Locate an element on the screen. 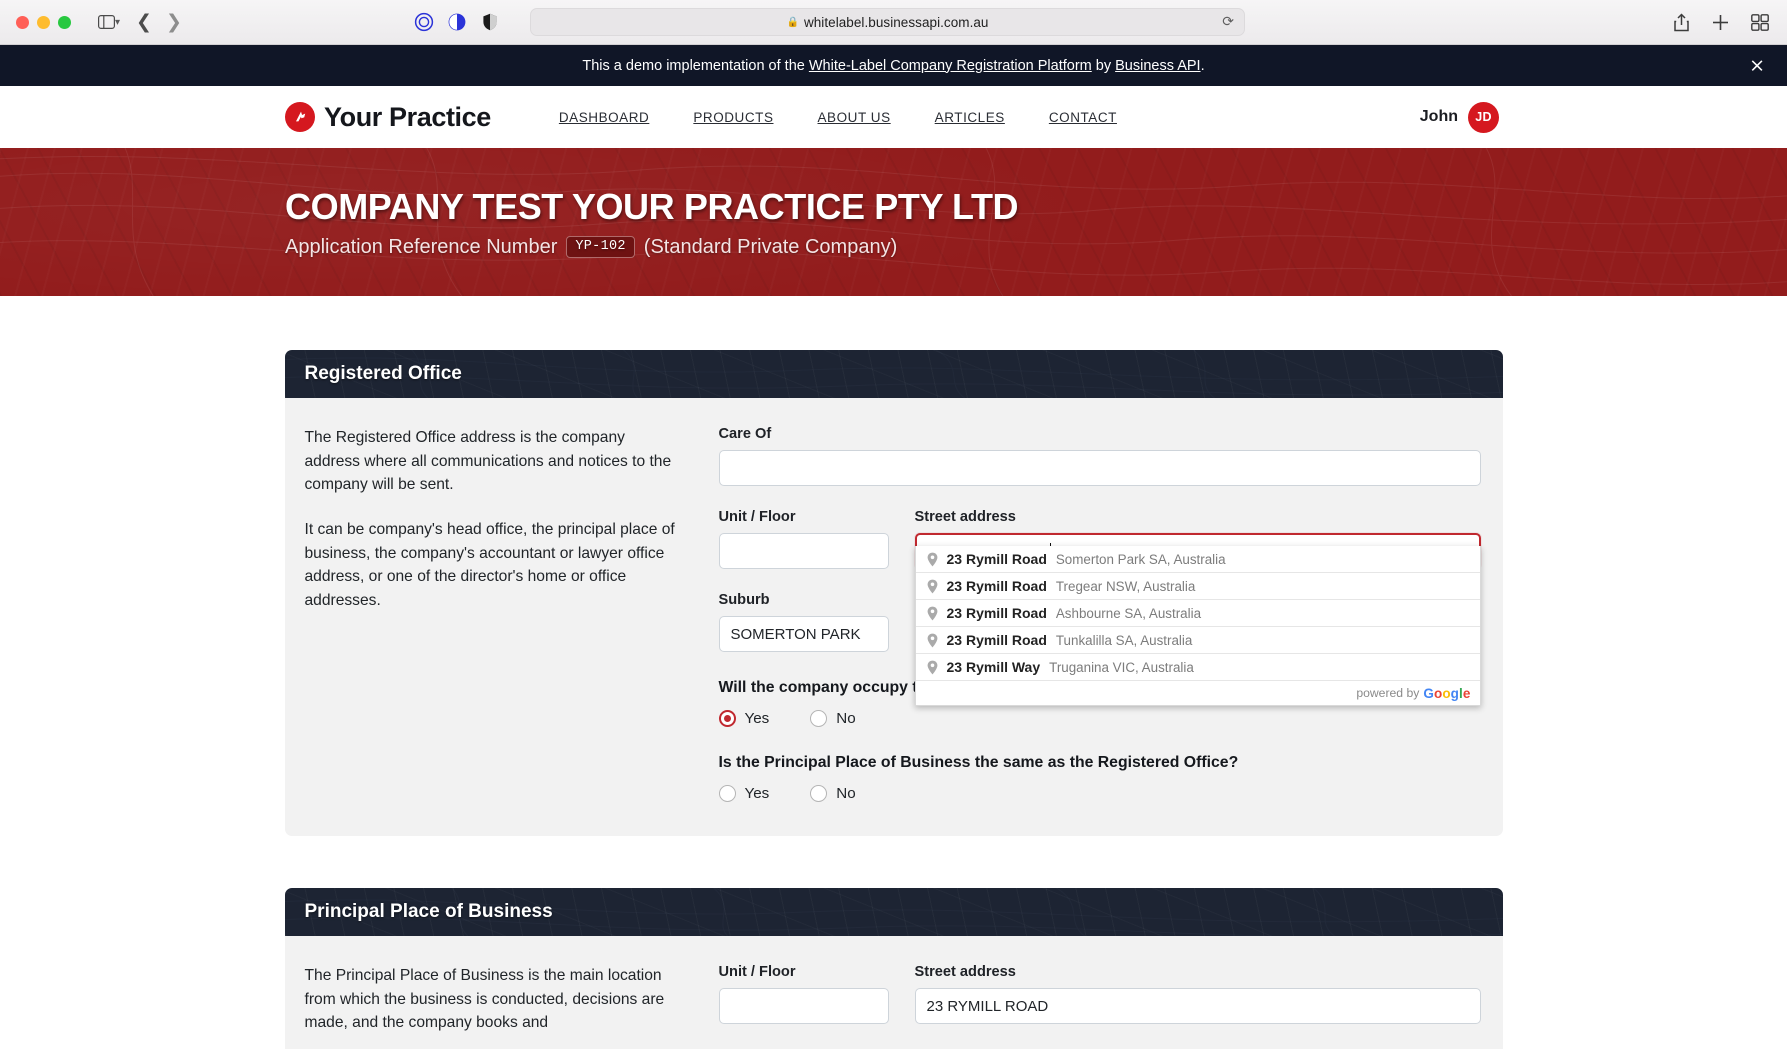 The image size is (1787, 1049). unit-floor-label: Unit / Floor is located at coordinates (757, 517).